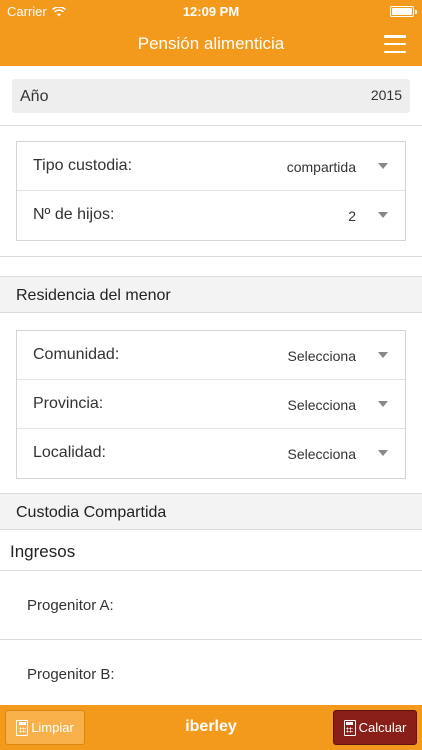  Describe the element at coordinates (211, 727) in the screenshot. I see `bottom-toolbar: Limpiar iberley Calcular` at that location.